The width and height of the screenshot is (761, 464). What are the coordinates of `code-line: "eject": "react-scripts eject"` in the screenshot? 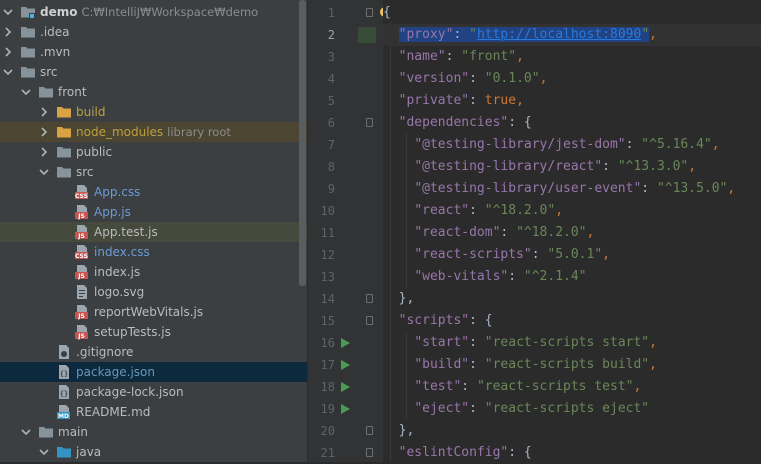 It's located at (572, 409).